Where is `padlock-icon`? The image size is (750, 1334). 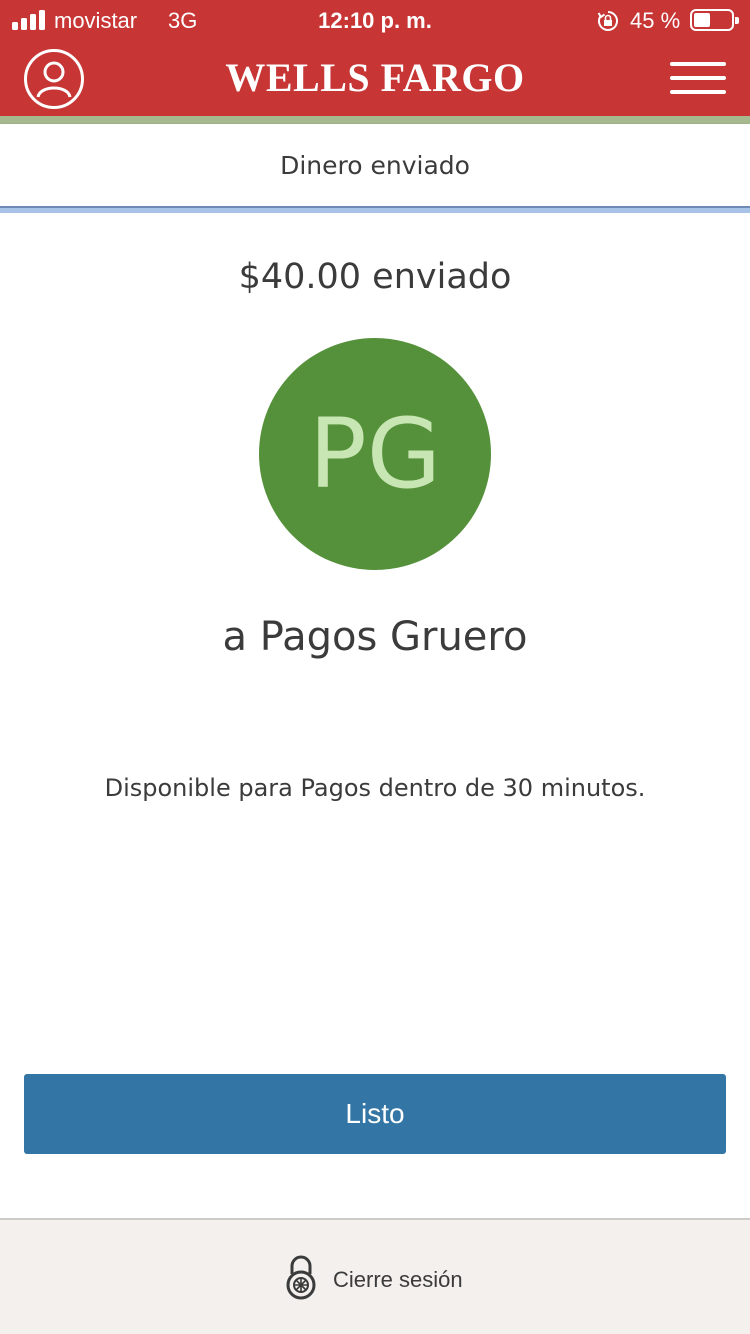 padlock-icon is located at coordinates (301, 1277).